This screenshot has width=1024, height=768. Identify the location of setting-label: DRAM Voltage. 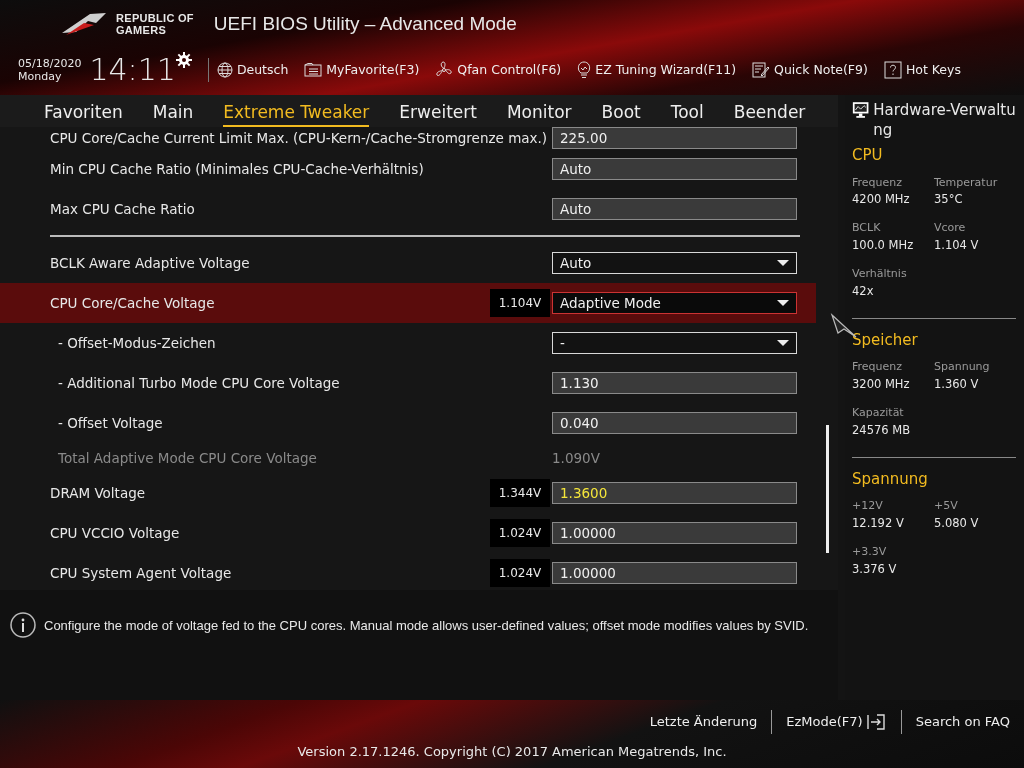
(98, 493).